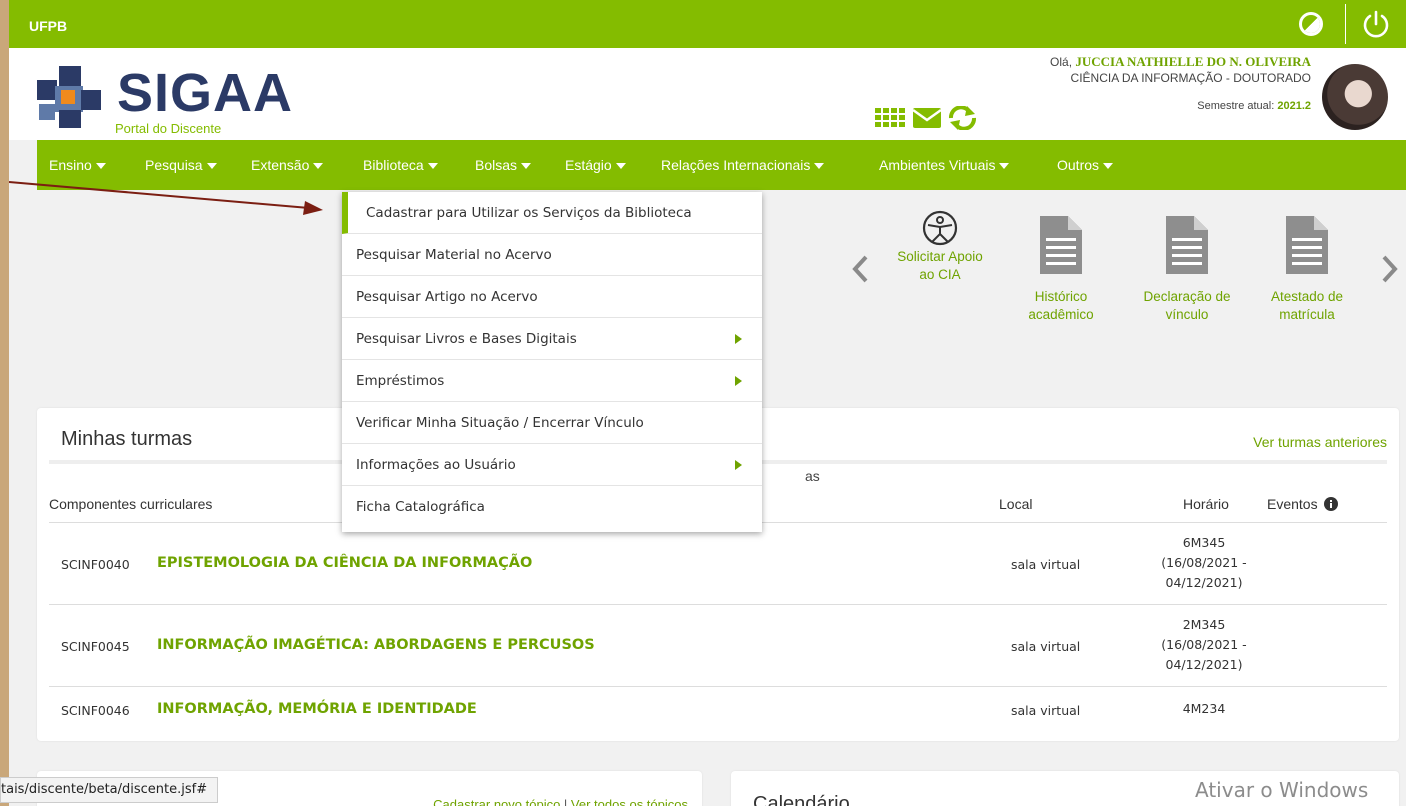 The height and width of the screenshot is (806, 1406). I want to click on sigaa-logo-icon, so click(69, 97).